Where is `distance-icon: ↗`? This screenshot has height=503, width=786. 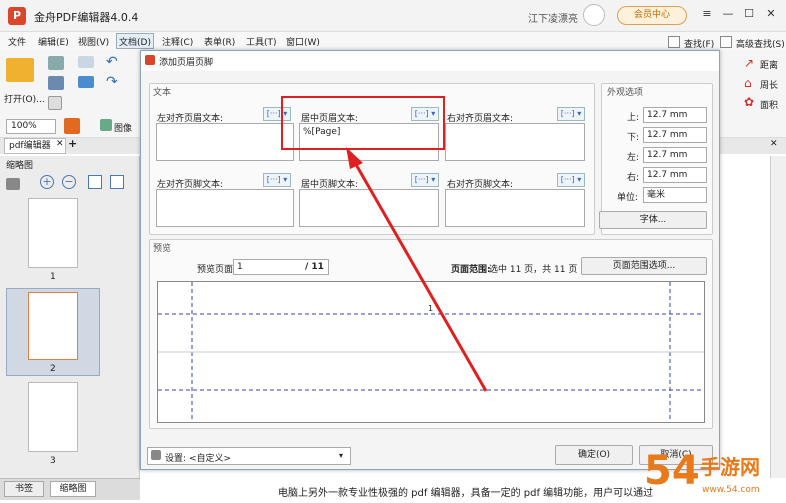 distance-icon: ↗ is located at coordinates (749, 63).